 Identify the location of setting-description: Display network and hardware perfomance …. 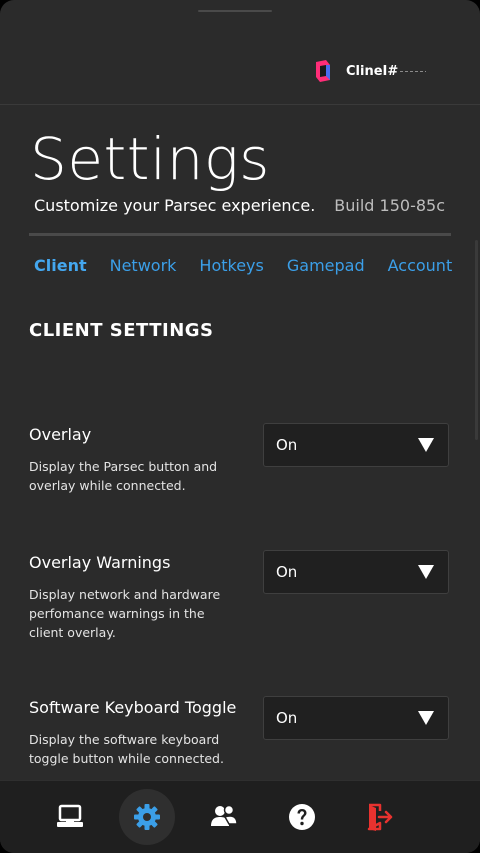
(125, 613).